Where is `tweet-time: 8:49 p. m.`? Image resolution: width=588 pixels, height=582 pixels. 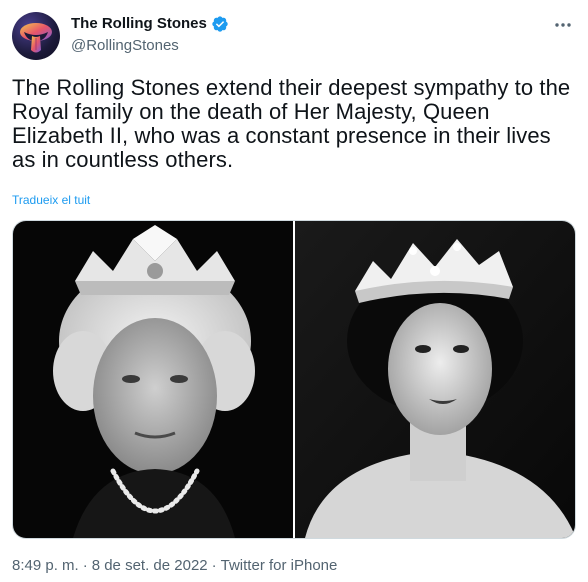
tweet-time: 8:49 p. m. is located at coordinates (45, 566).